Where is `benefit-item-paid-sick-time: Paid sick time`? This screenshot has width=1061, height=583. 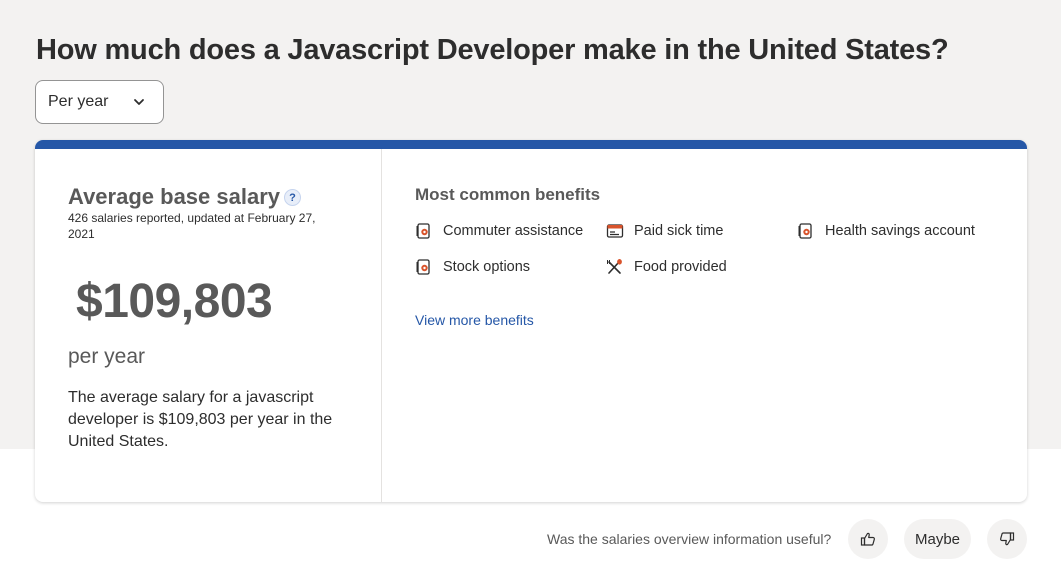
benefit-item-paid-sick-time: Paid sick time is located at coordinates (664, 231).